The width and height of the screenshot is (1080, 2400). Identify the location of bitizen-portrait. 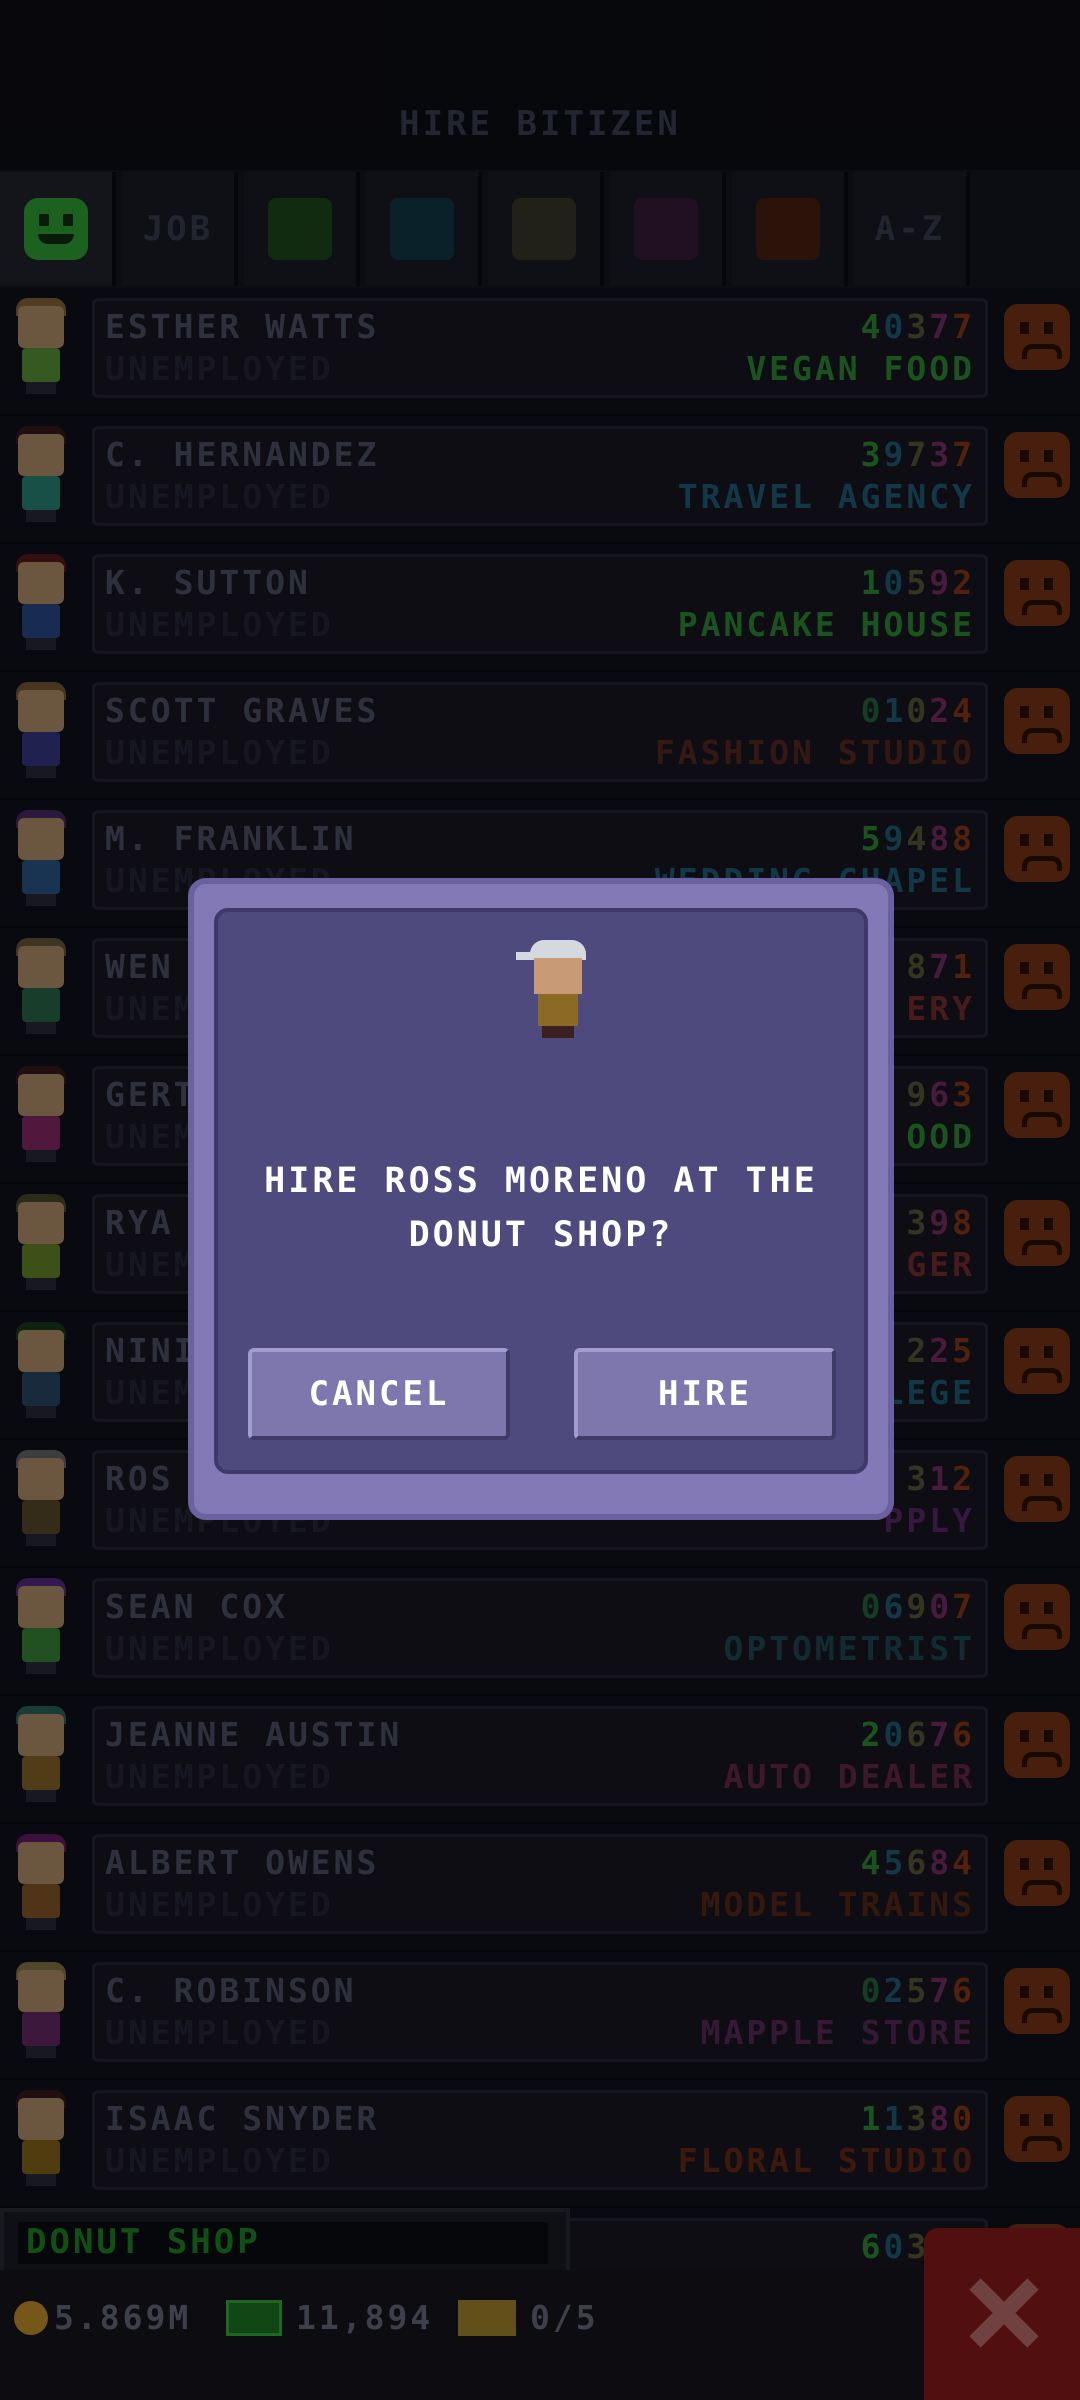
(553, 990).